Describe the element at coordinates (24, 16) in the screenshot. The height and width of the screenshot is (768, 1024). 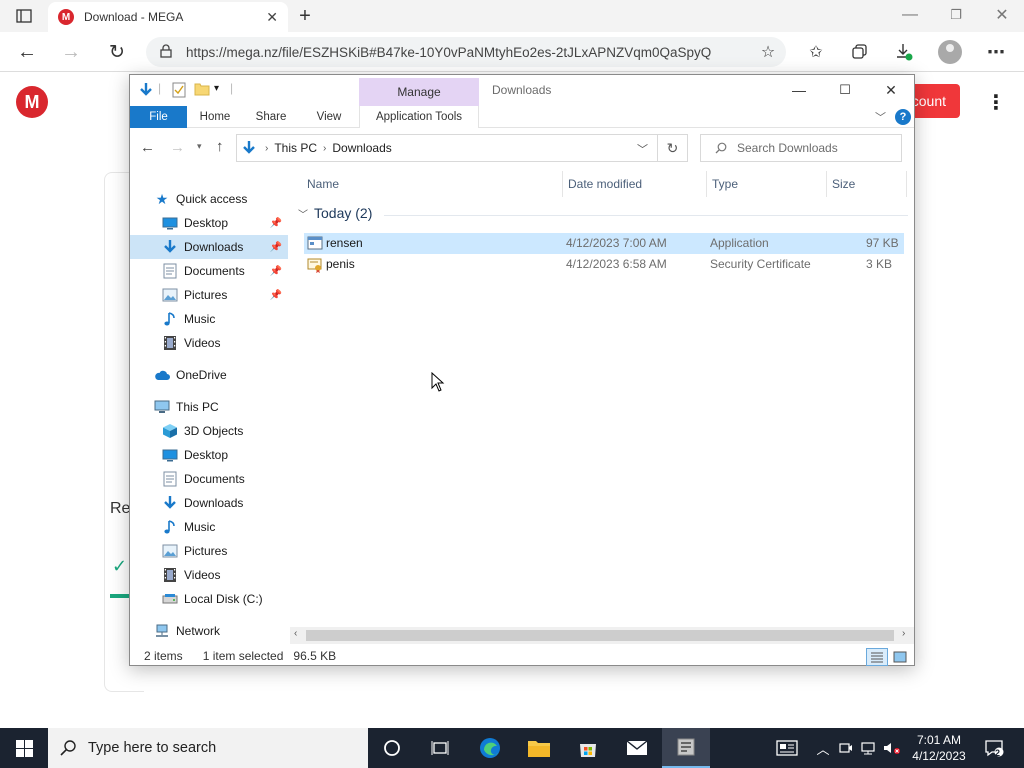
I see `tab-actions-icon` at that location.